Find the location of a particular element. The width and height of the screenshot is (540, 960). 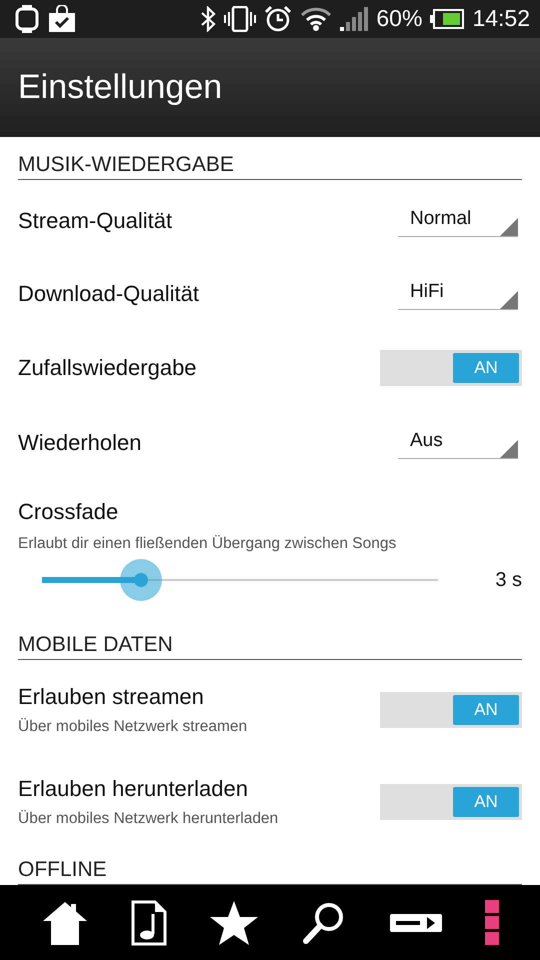

home-icon is located at coordinates (65, 922).